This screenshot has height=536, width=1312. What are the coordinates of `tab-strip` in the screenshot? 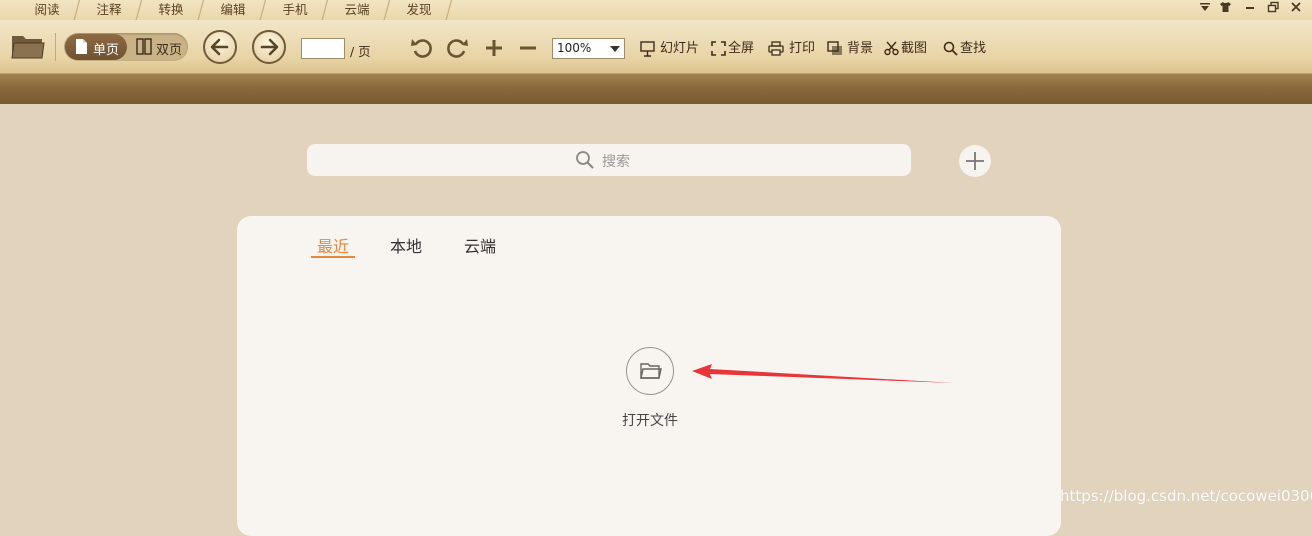 It's located at (656, 88).